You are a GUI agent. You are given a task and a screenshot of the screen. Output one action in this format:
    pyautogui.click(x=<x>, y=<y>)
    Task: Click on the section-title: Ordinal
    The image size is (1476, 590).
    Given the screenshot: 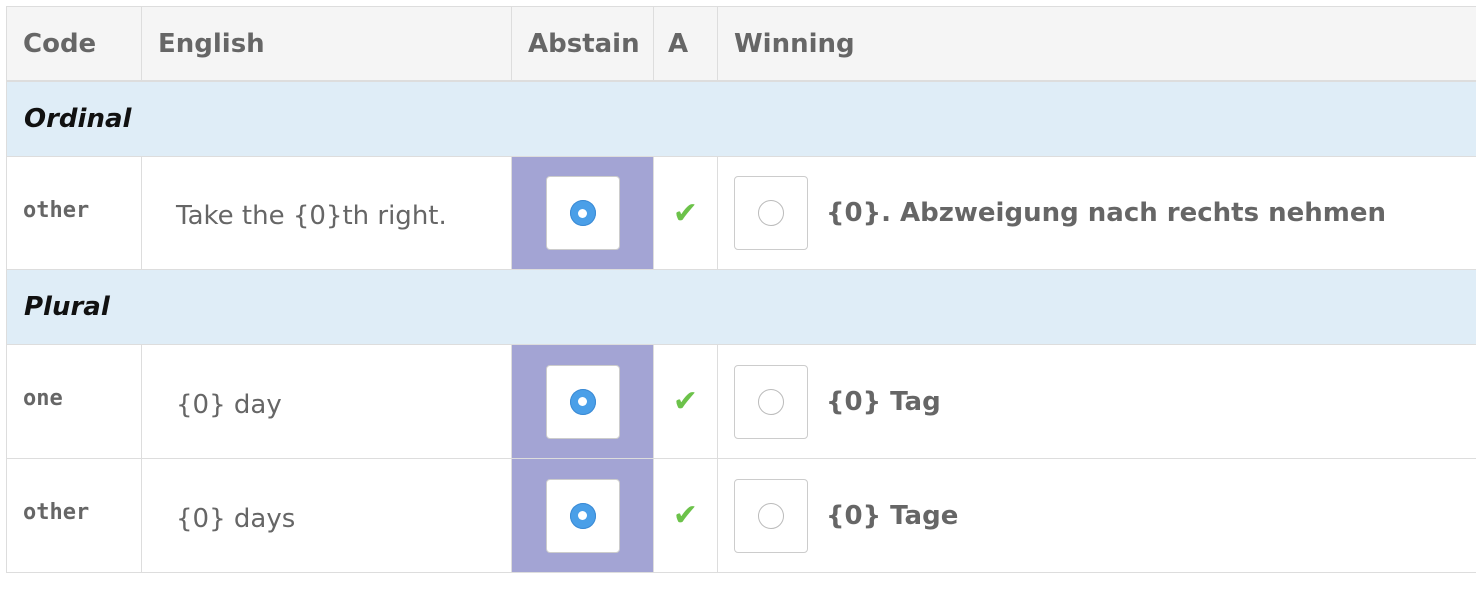 What is the action you would take?
    pyautogui.click(x=78, y=119)
    